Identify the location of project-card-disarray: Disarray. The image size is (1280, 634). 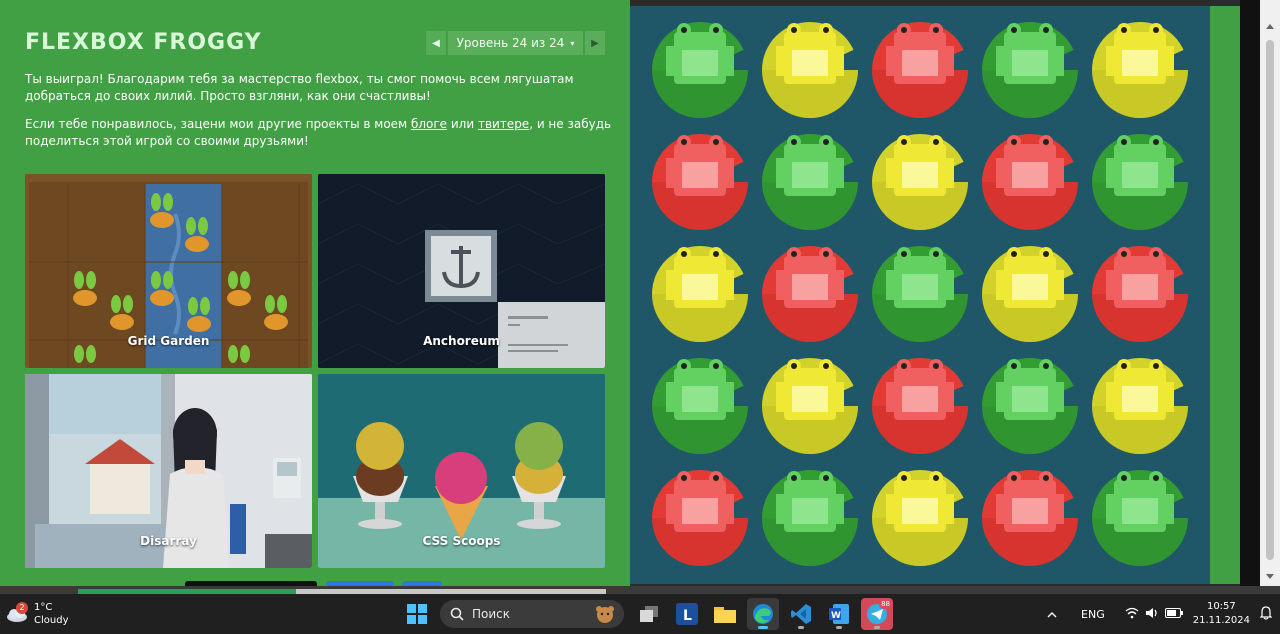
(168, 471).